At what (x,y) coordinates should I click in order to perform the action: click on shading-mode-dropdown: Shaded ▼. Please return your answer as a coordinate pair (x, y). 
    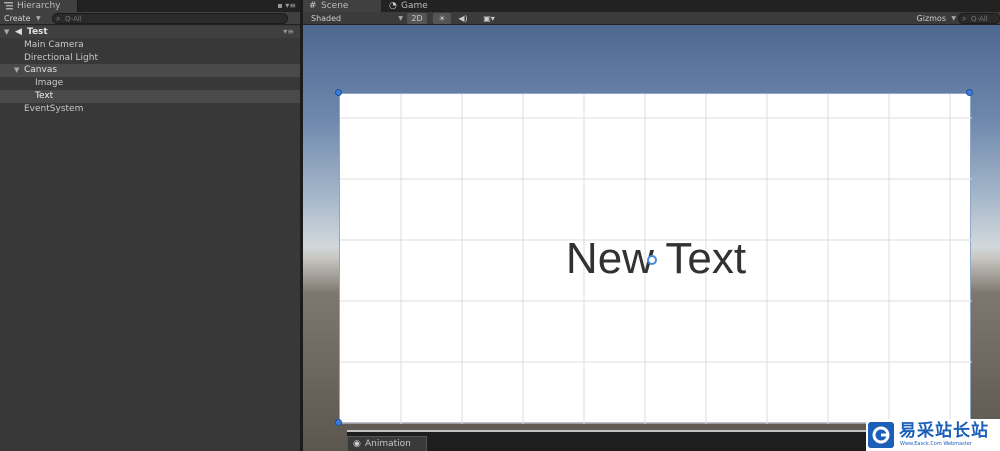
    Looking at the image, I should click on (357, 18).